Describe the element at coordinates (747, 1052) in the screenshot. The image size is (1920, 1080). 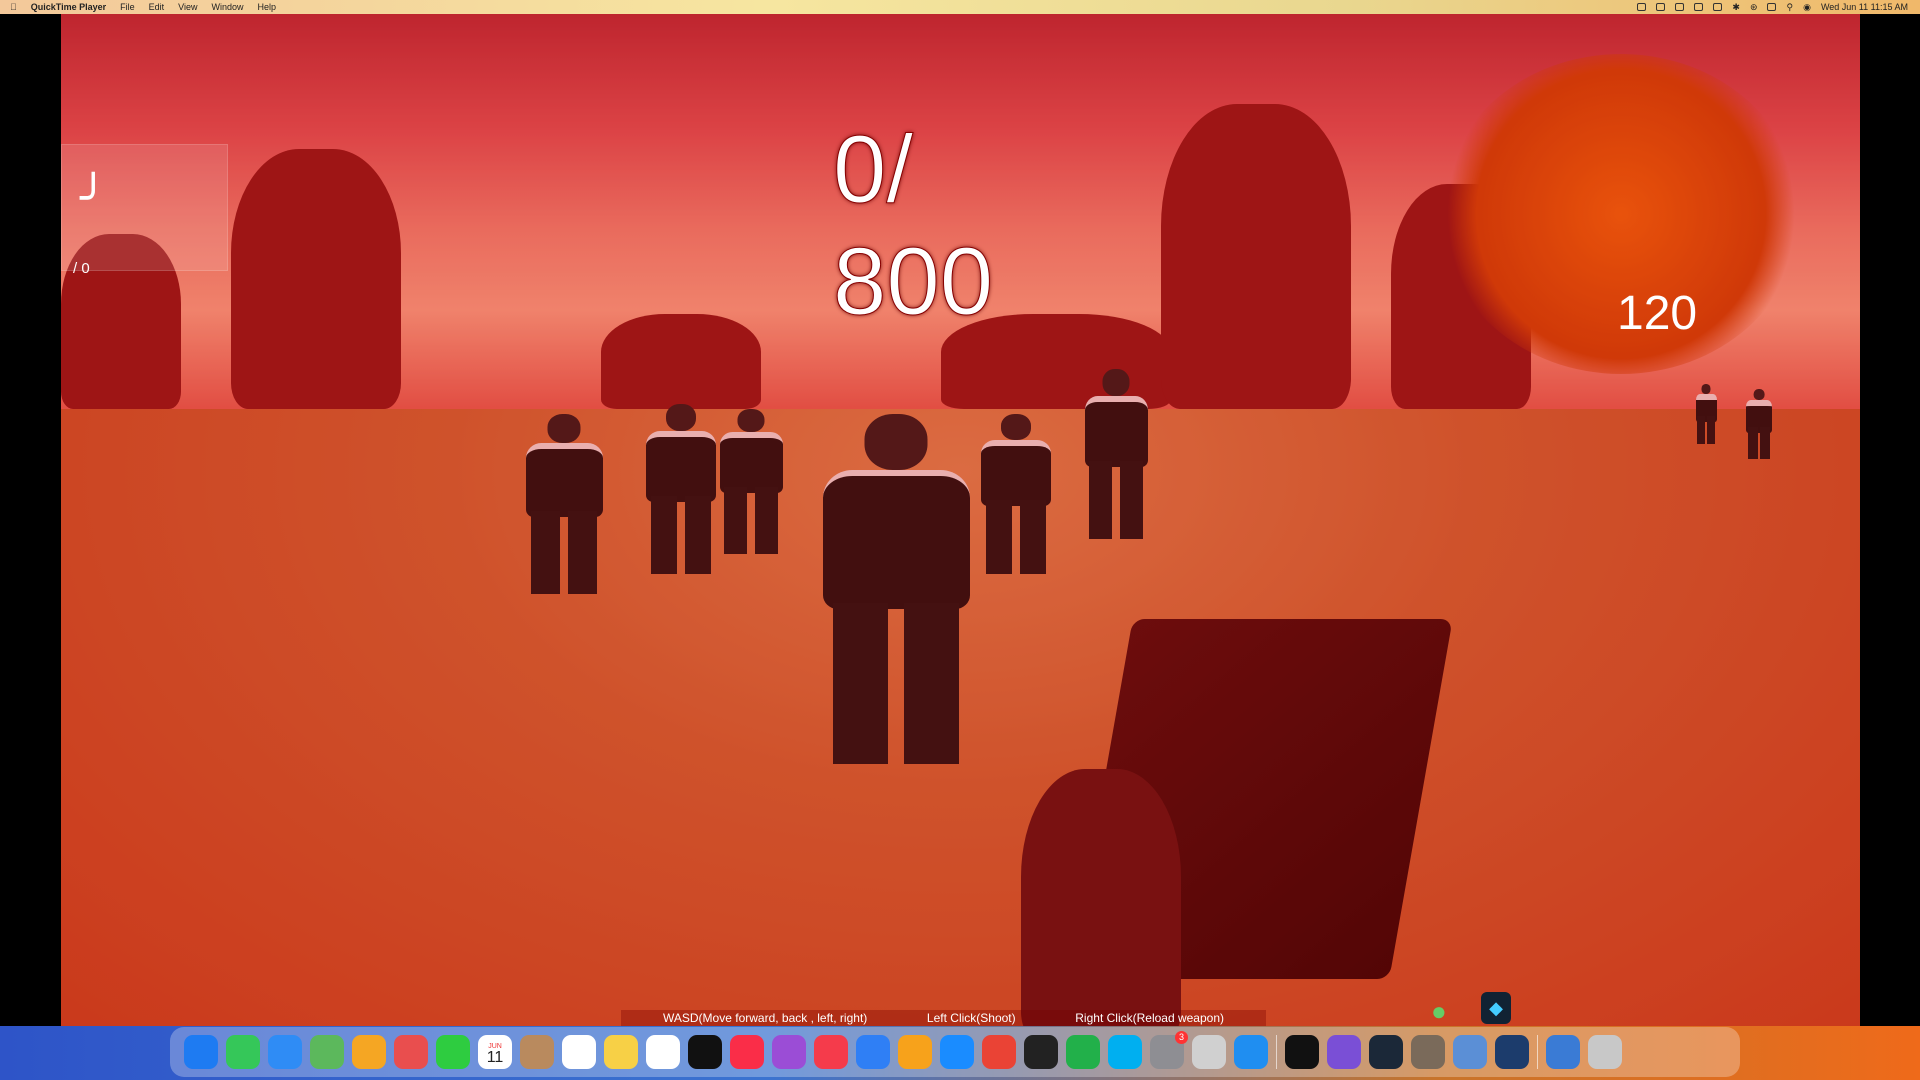
I see `dock-music-icon` at that location.